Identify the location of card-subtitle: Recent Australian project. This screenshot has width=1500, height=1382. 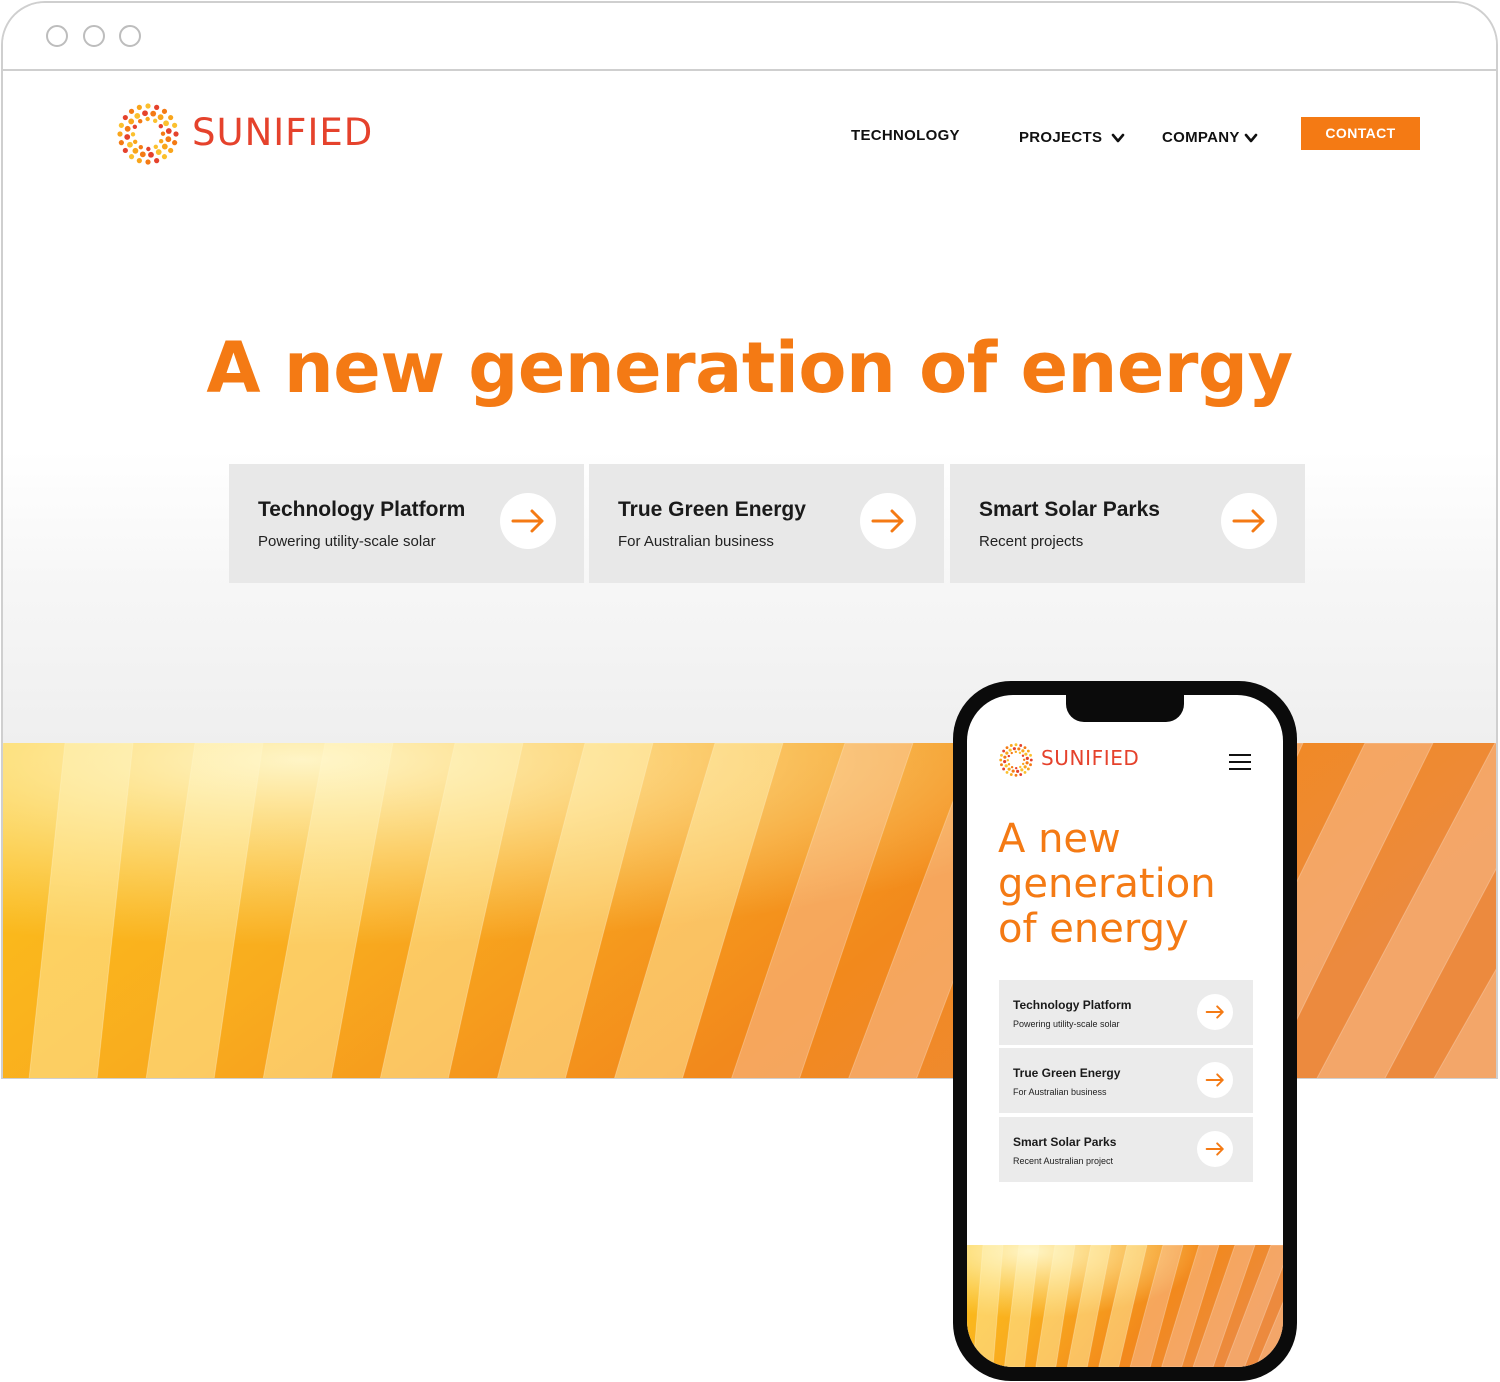
(1063, 1161).